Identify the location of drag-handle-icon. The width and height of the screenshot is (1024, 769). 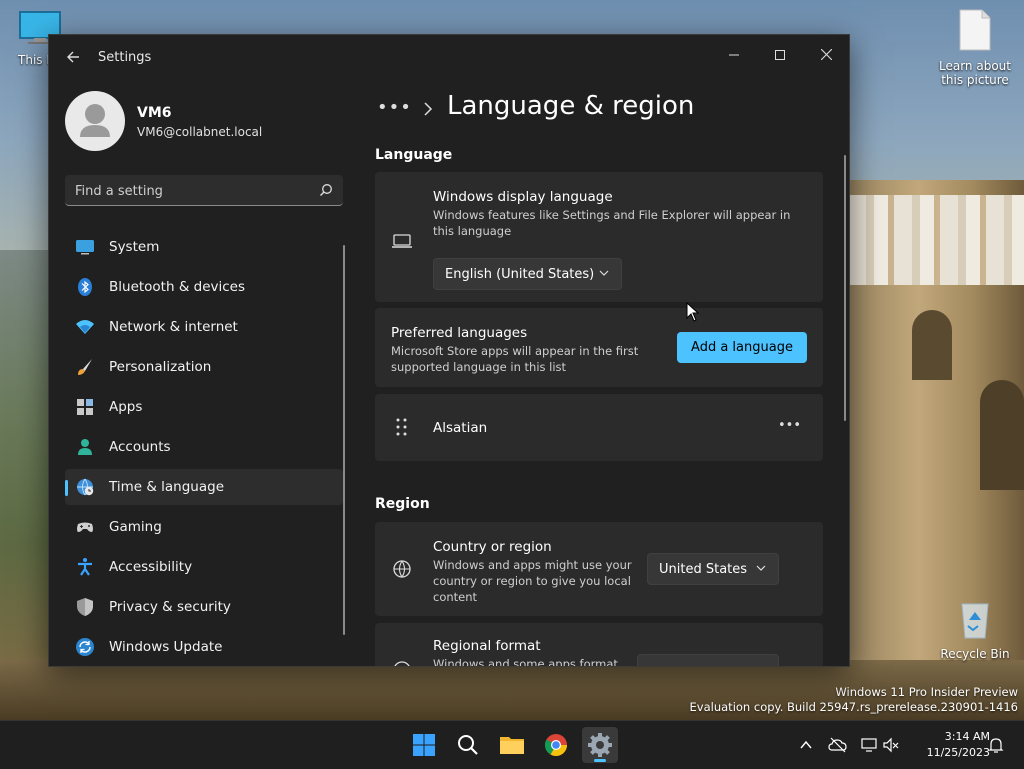
(402, 427).